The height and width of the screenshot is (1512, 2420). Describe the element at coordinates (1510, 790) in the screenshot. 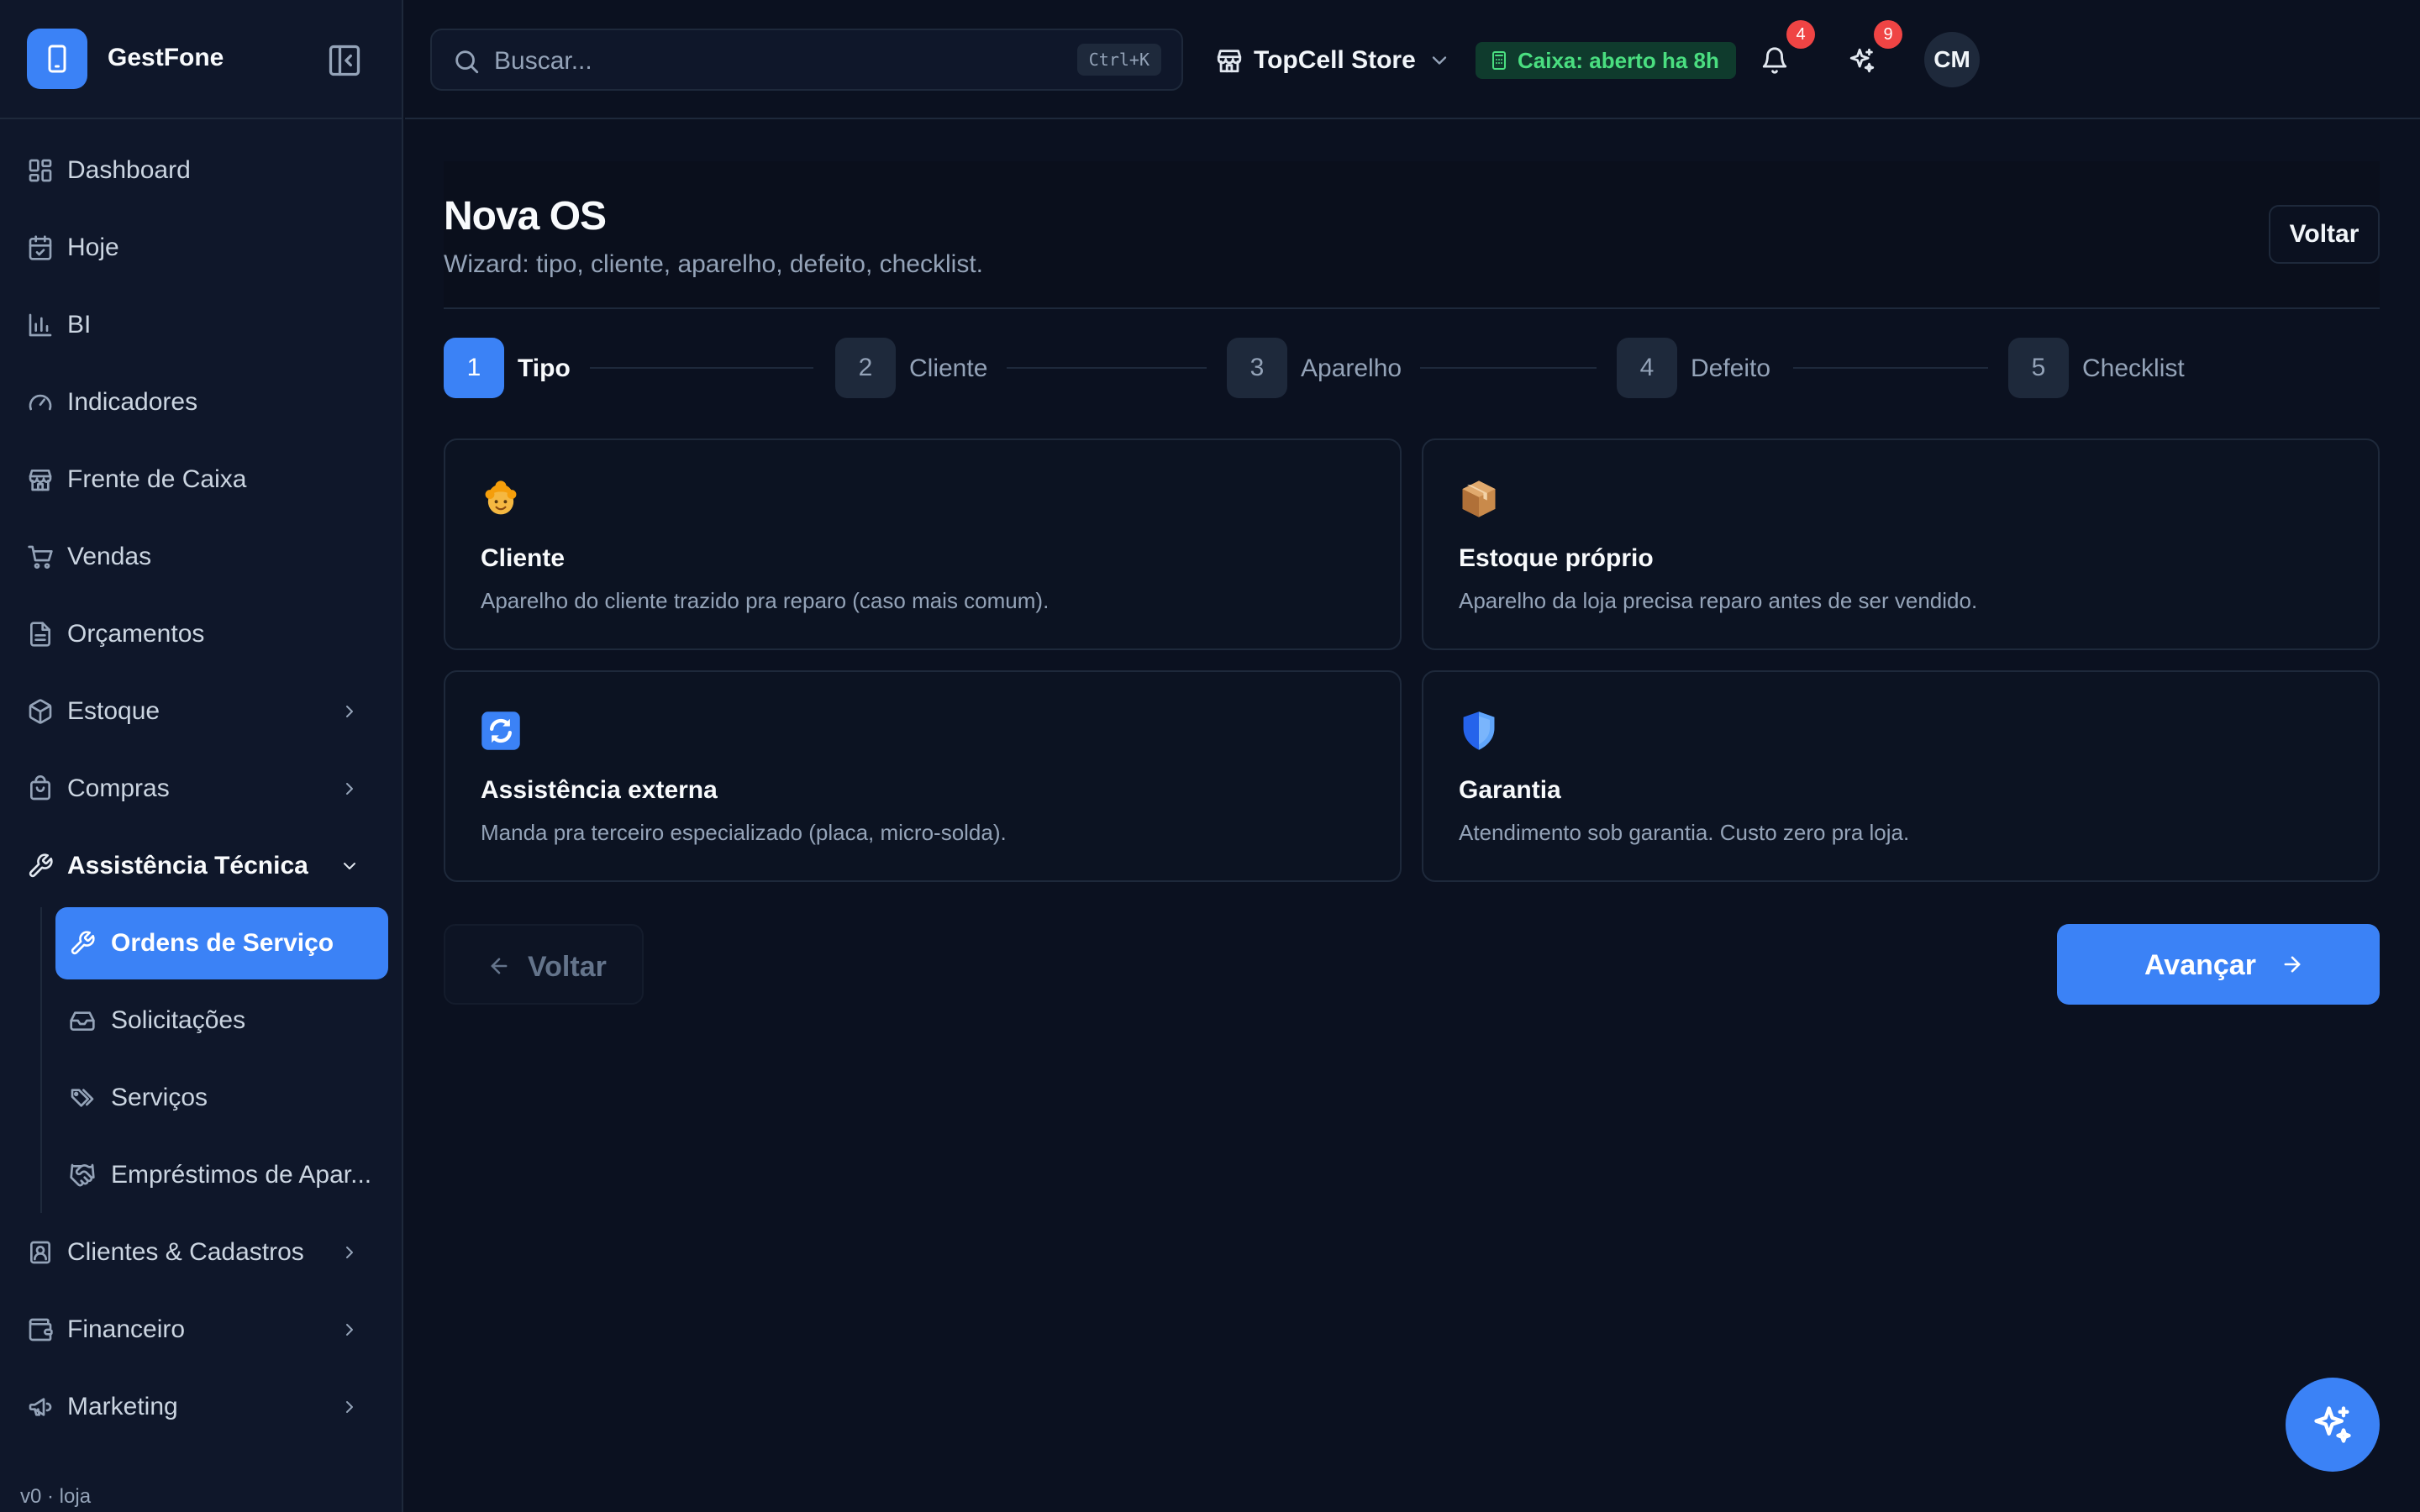

I see `option-title: Garantia` at that location.